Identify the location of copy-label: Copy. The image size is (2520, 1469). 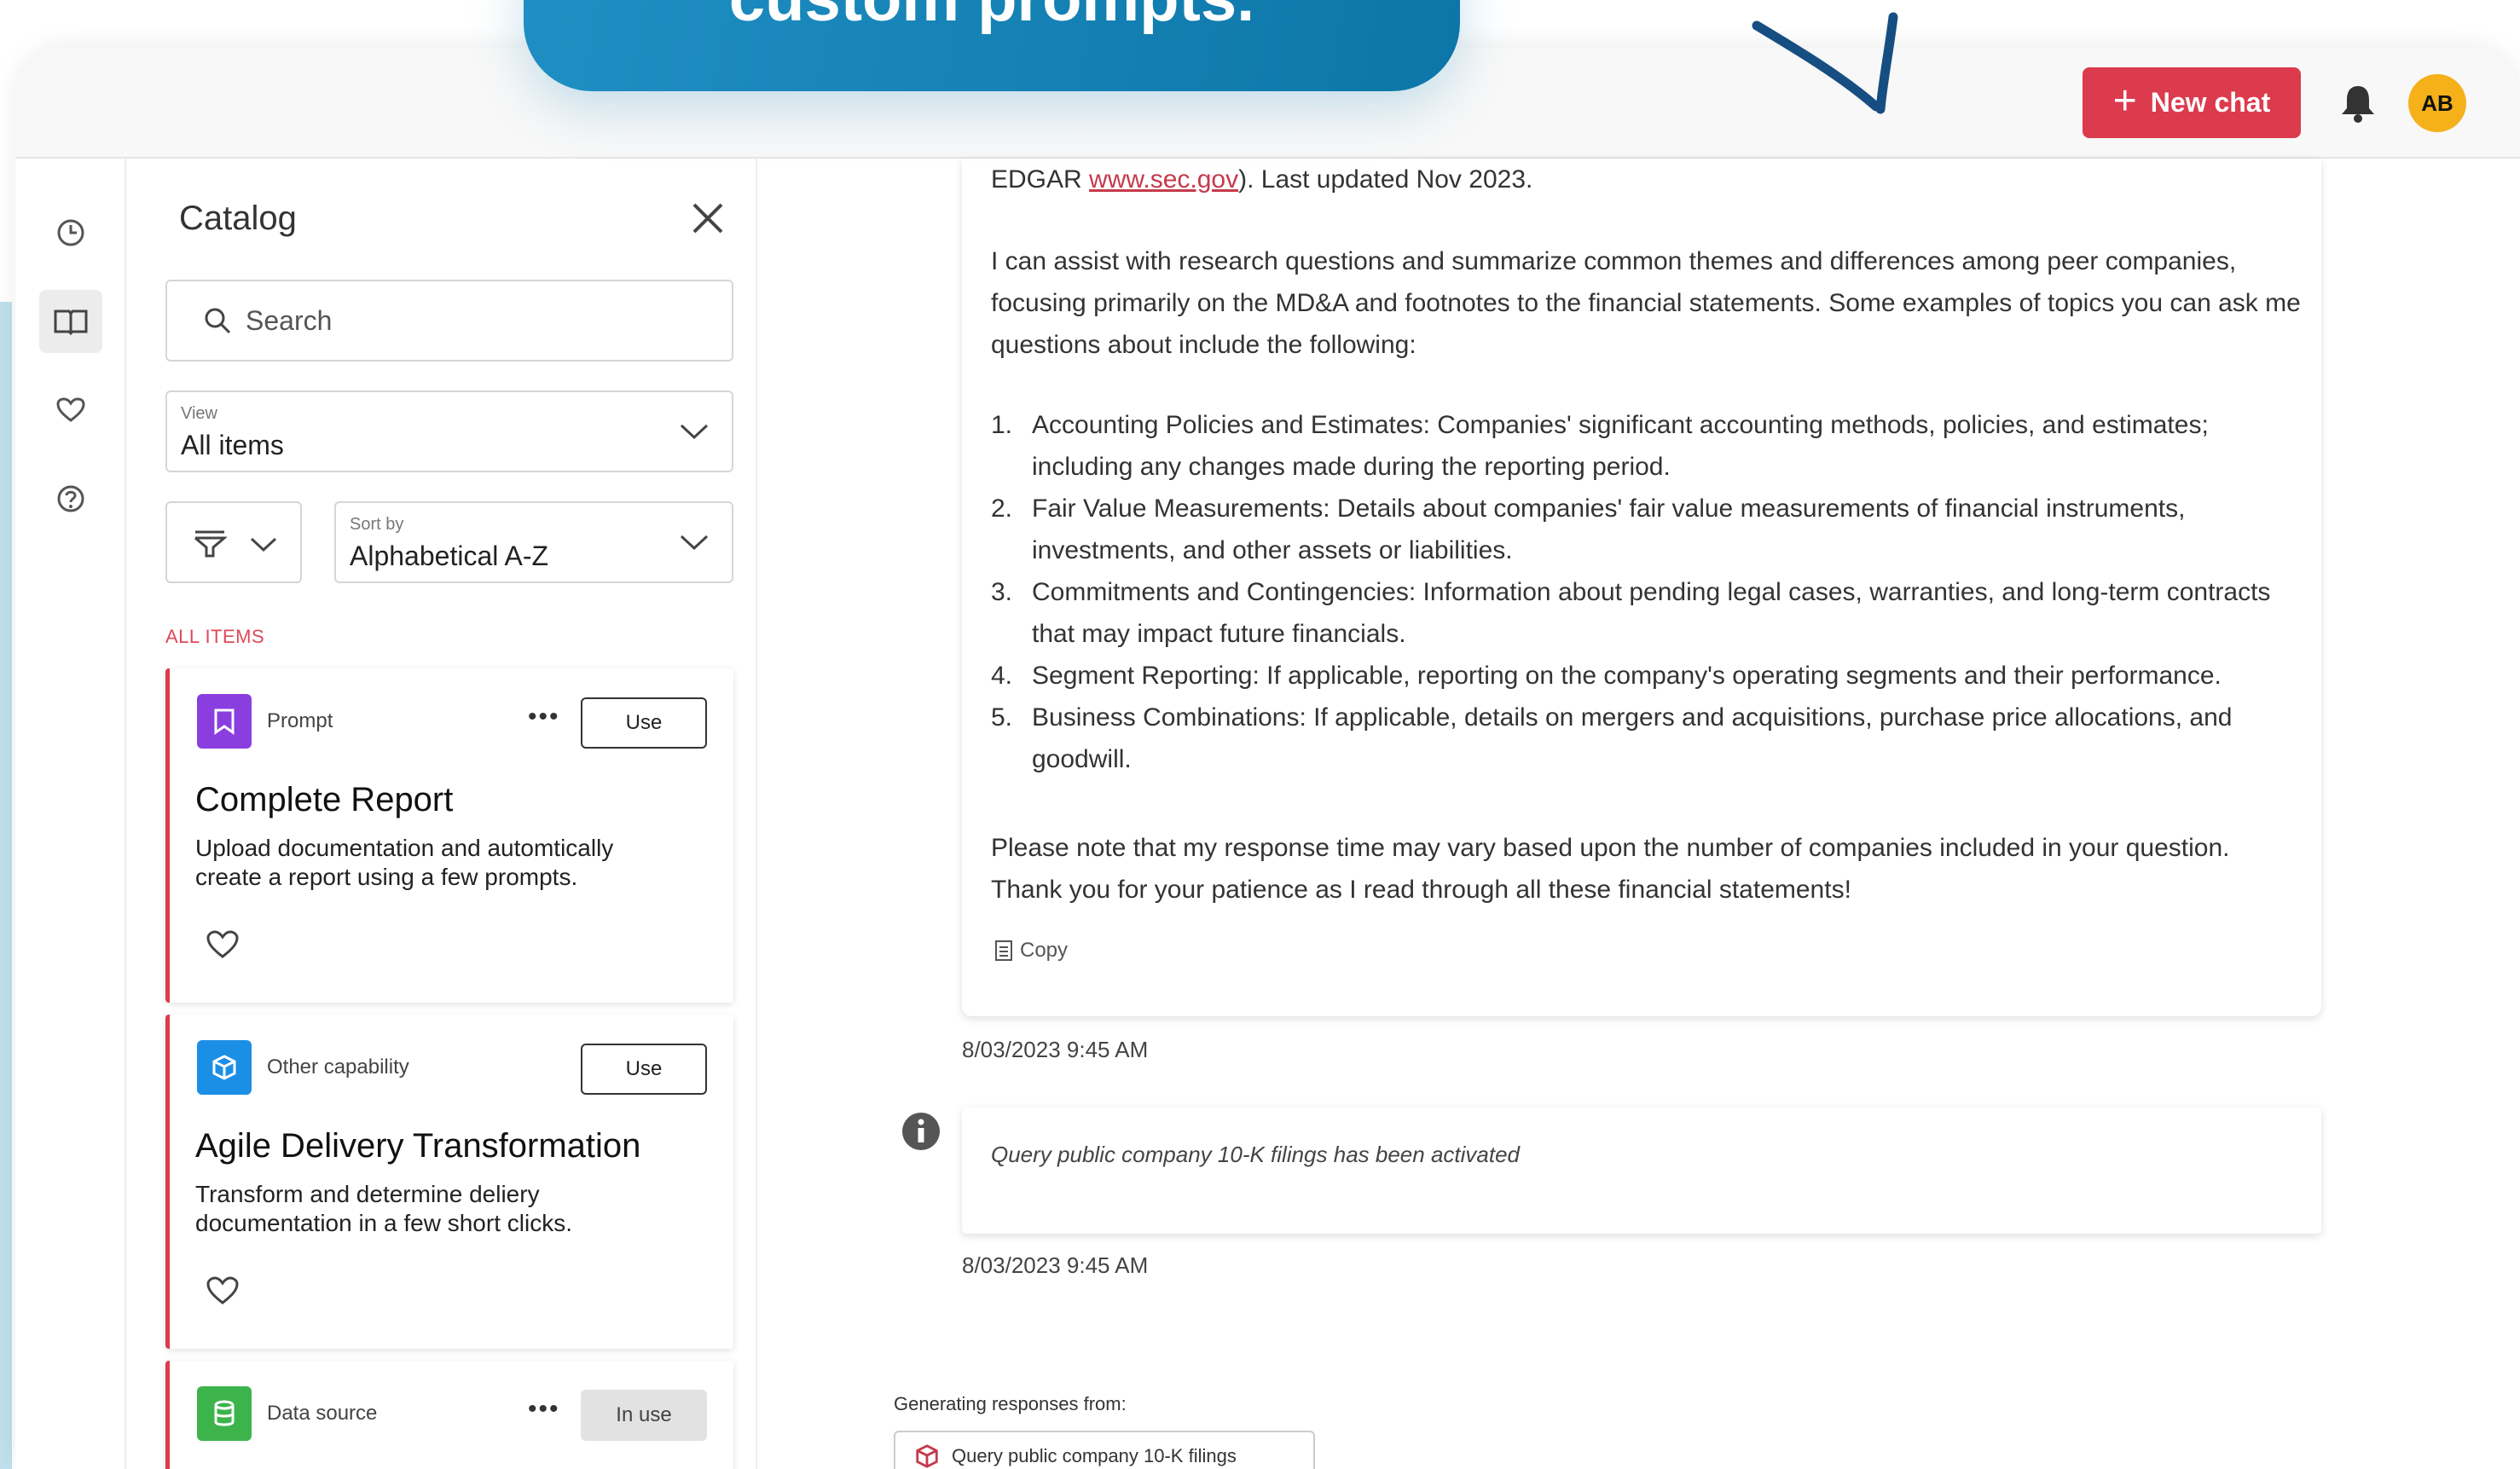
(1044, 951).